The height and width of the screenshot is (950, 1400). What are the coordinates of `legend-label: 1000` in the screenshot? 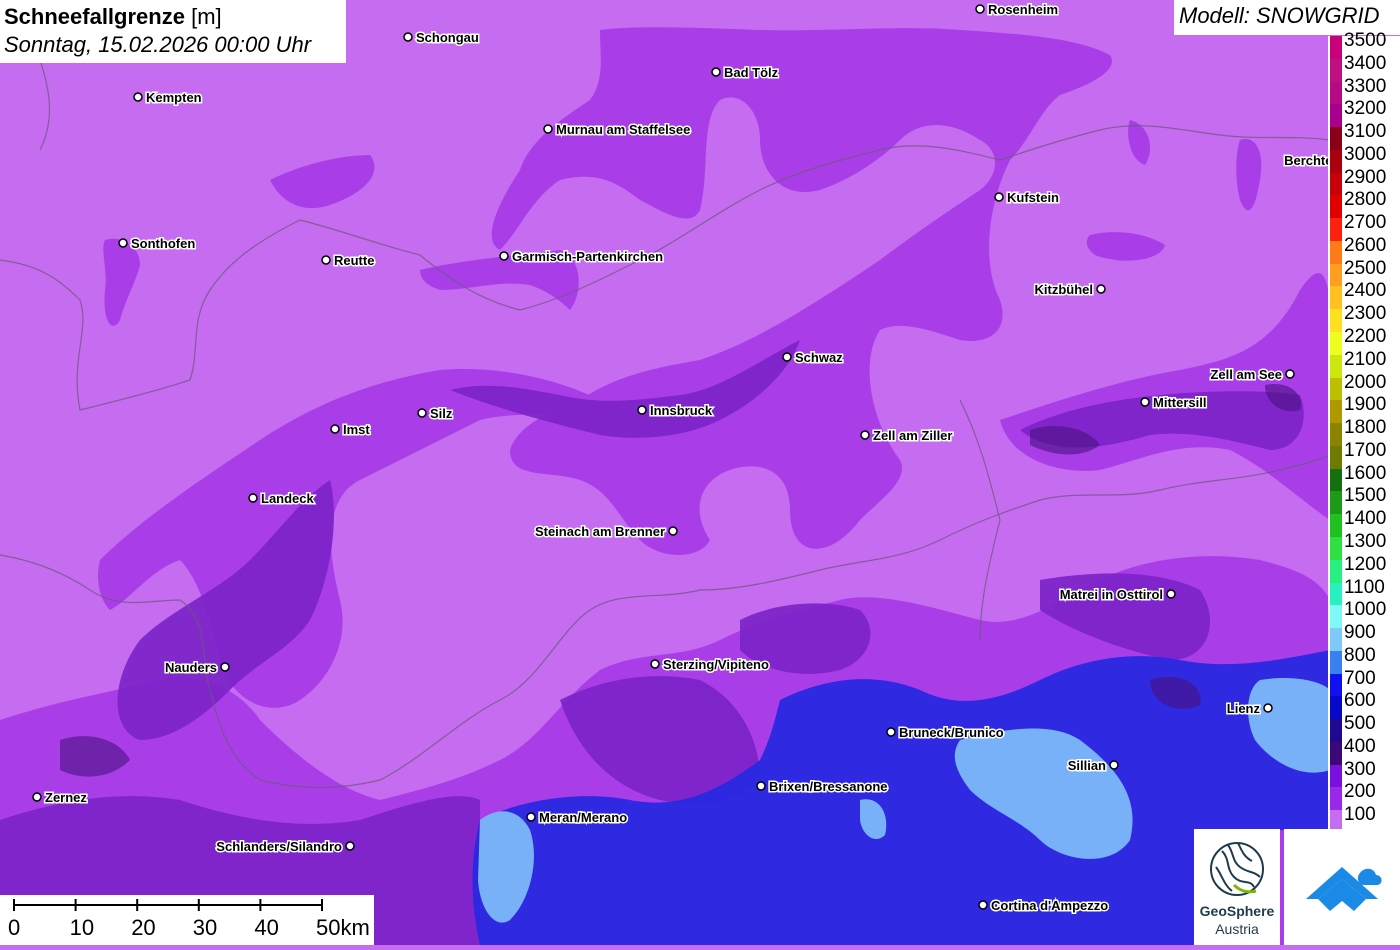 It's located at (1365, 610).